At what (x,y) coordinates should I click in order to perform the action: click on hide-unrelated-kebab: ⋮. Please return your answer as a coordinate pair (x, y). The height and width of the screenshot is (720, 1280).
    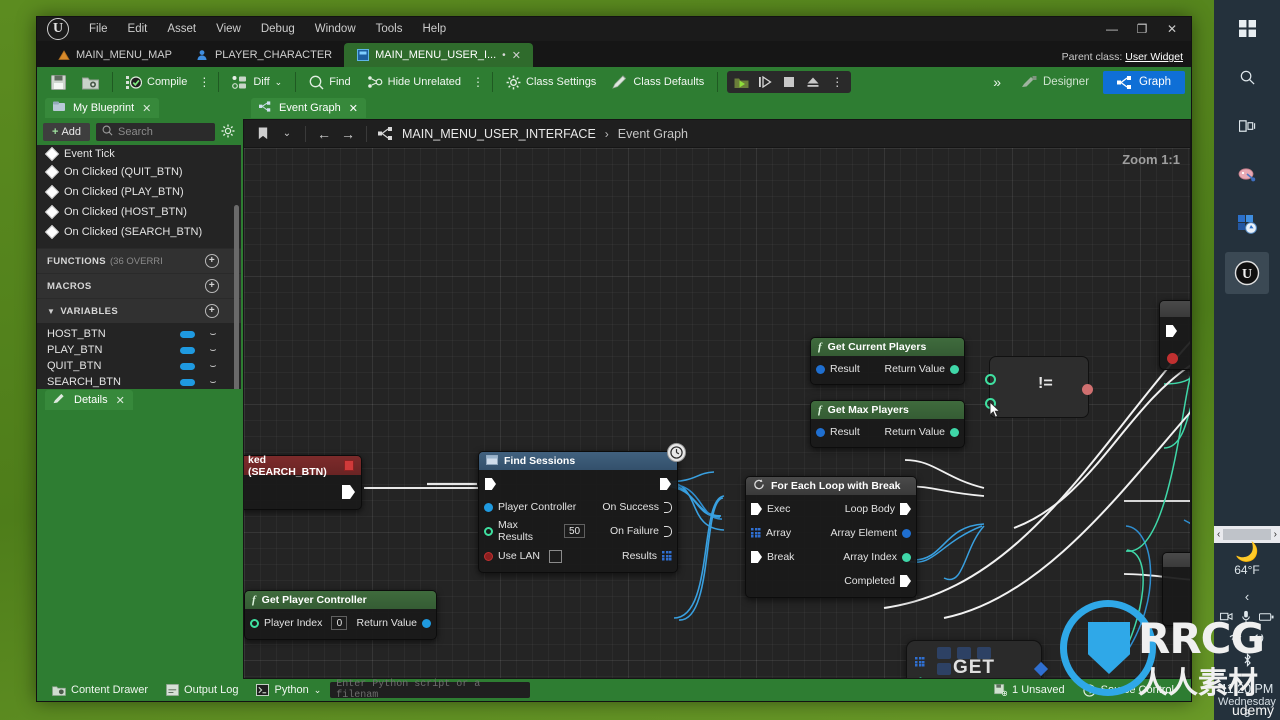
    Looking at the image, I should click on (478, 82).